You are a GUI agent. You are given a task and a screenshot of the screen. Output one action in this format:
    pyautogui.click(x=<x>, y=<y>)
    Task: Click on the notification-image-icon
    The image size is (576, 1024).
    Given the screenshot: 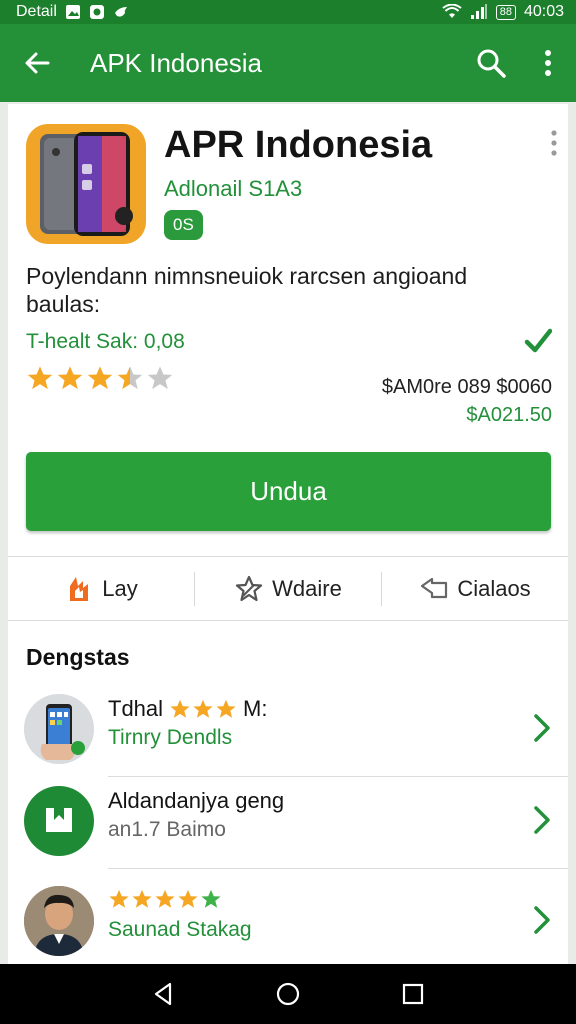 What is the action you would take?
    pyautogui.click(x=72, y=12)
    